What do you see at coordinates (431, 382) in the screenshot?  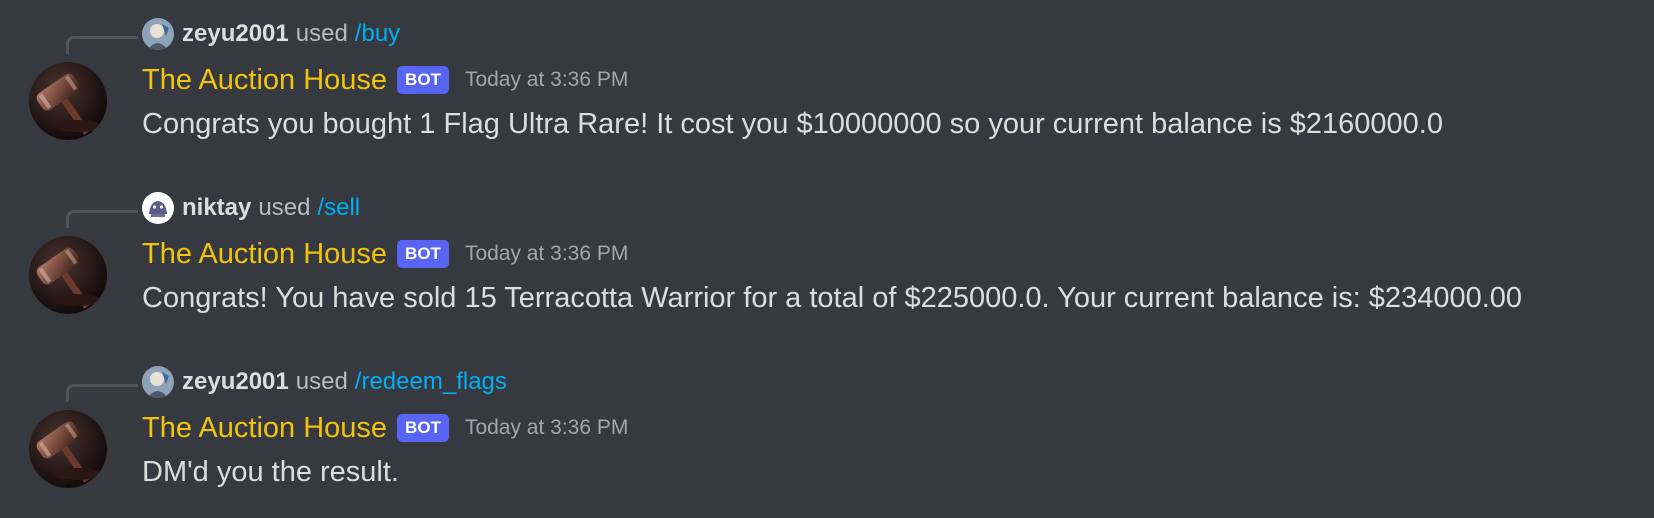 I see `slash-command-link: /redeem_flags` at bounding box center [431, 382].